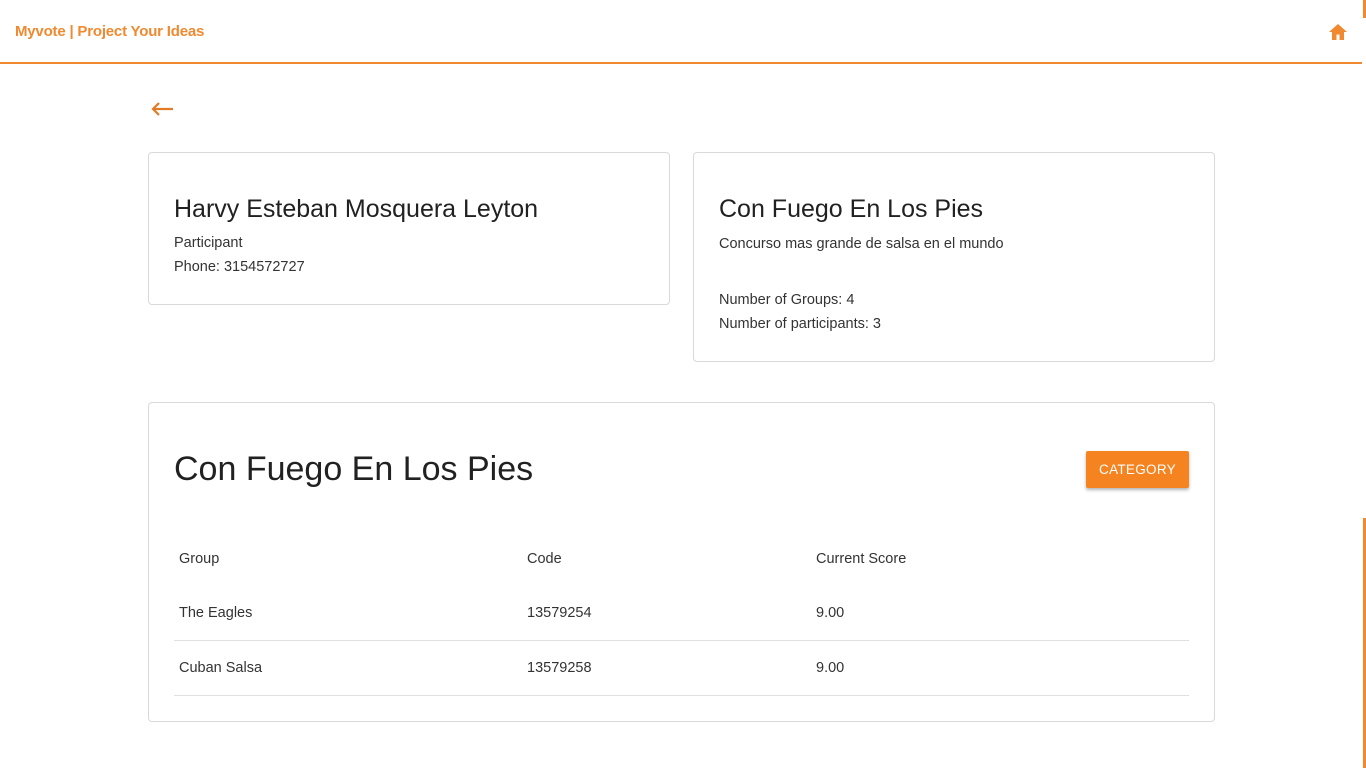 Image resolution: width=1366 pixels, height=768 pixels. What do you see at coordinates (787, 300) in the screenshot?
I see `event-groups-count: Number of Groups: 4` at bounding box center [787, 300].